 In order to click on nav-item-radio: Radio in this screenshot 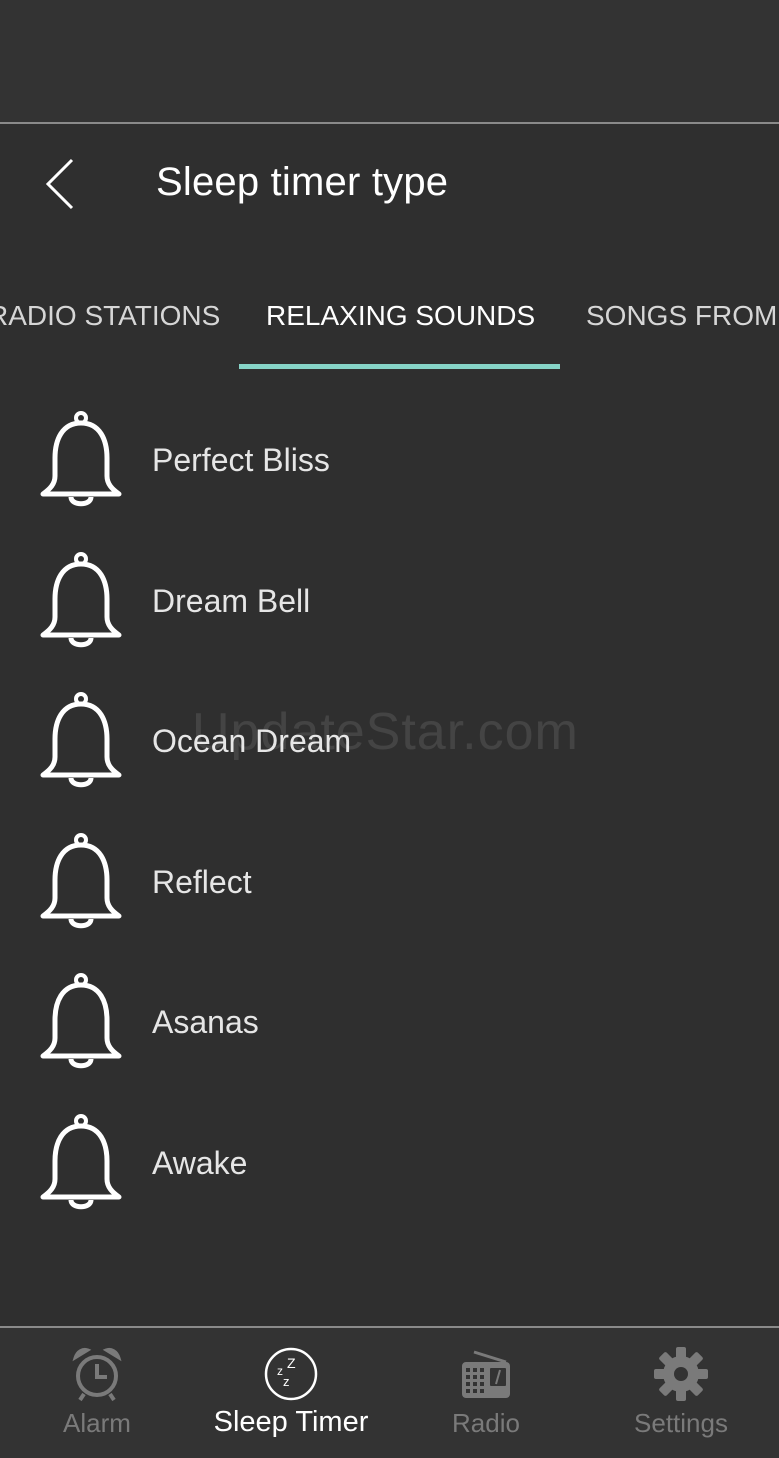, I will do `click(486, 1393)`.